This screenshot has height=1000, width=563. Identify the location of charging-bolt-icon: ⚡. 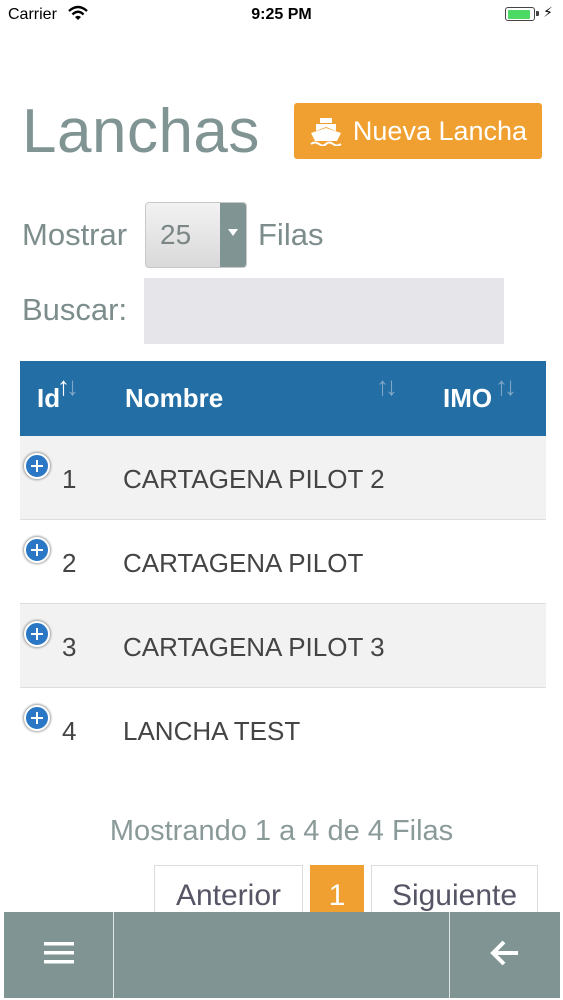
(548, 12).